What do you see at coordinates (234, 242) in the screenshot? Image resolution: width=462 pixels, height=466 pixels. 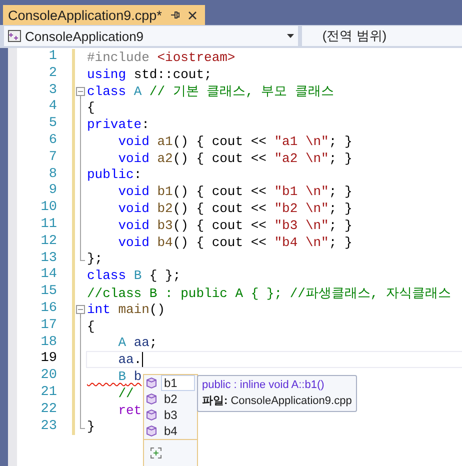 I see `code-line: void b4() { cout << "b4 \n"; }` at bounding box center [234, 242].